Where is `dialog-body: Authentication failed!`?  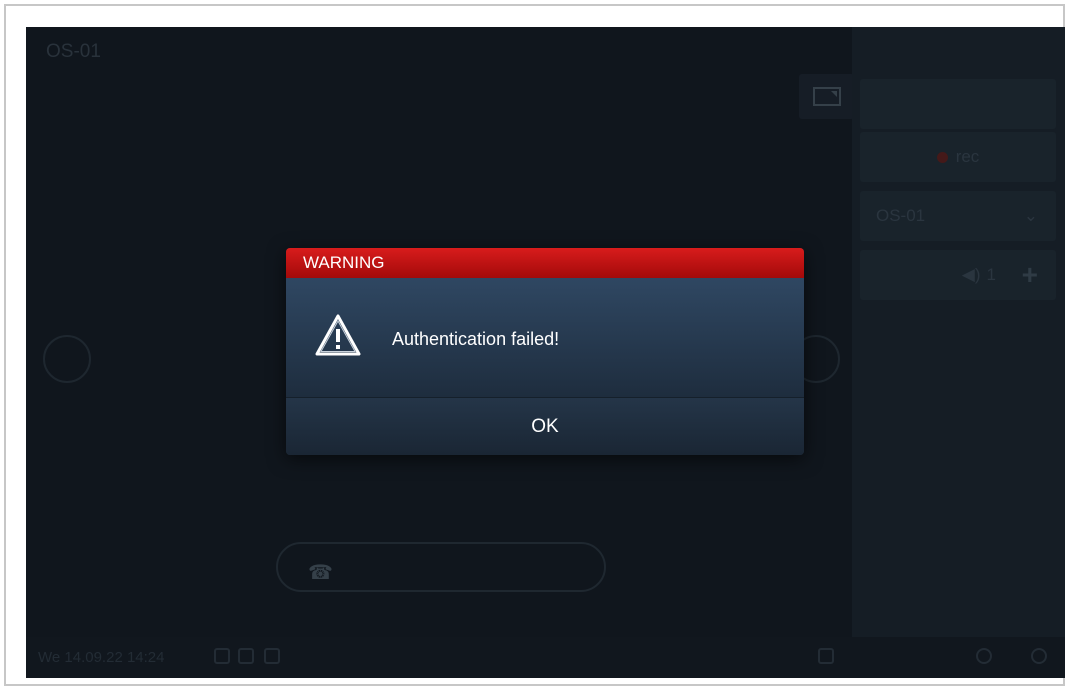 dialog-body: Authentication failed! is located at coordinates (545, 337).